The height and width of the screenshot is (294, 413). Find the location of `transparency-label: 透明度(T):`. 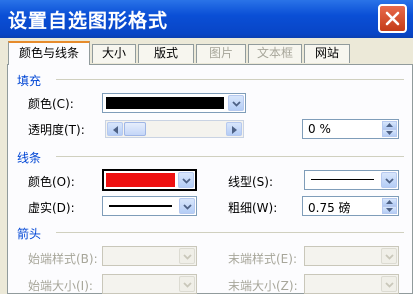

transparency-label: 透明度(T): is located at coordinates (56, 130).